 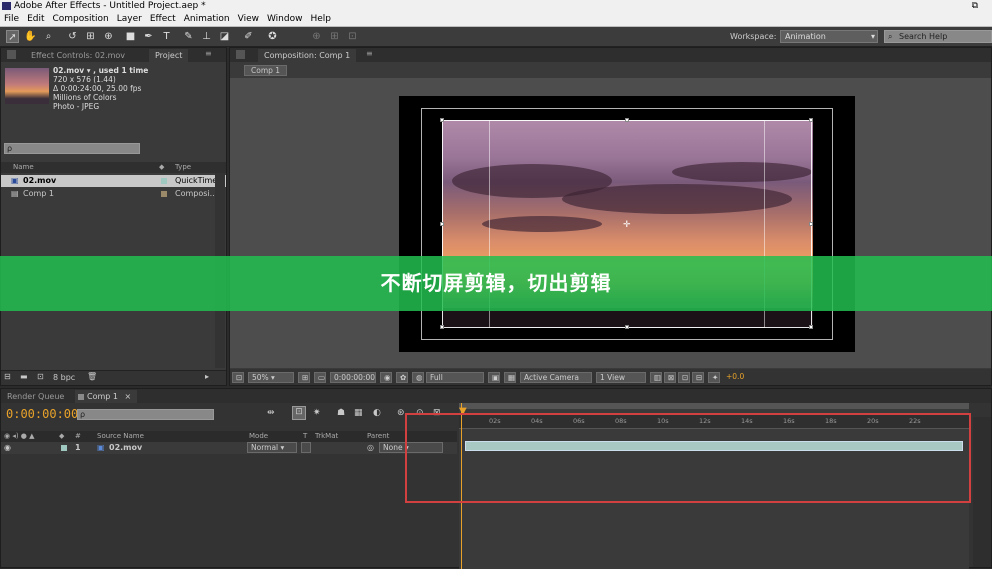 What do you see at coordinates (40, 376) in the screenshot?
I see `new-composition-icon: ⊡` at bounding box center [40, 376].